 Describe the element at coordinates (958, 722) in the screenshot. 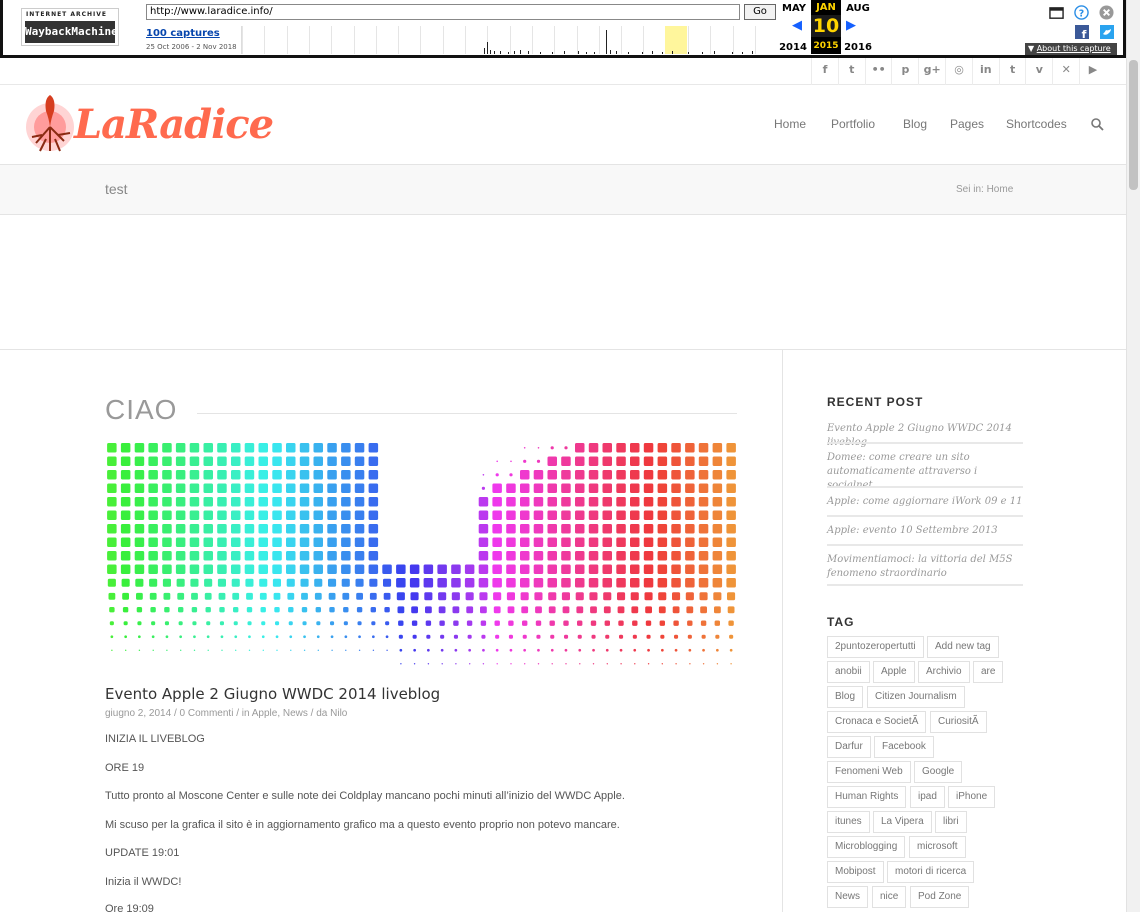

I see `tag-link: CuriositÃ` at that location.